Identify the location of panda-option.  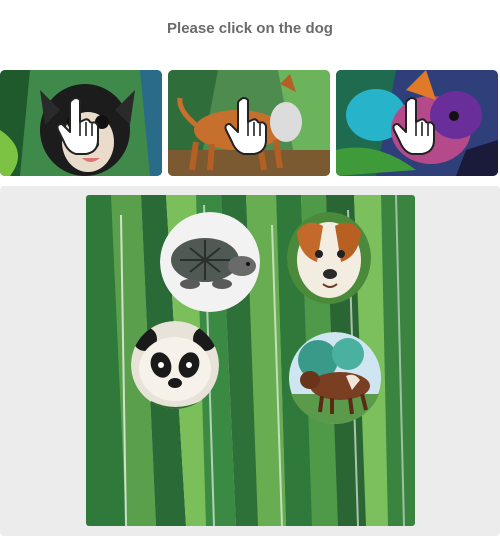
(175, 365).